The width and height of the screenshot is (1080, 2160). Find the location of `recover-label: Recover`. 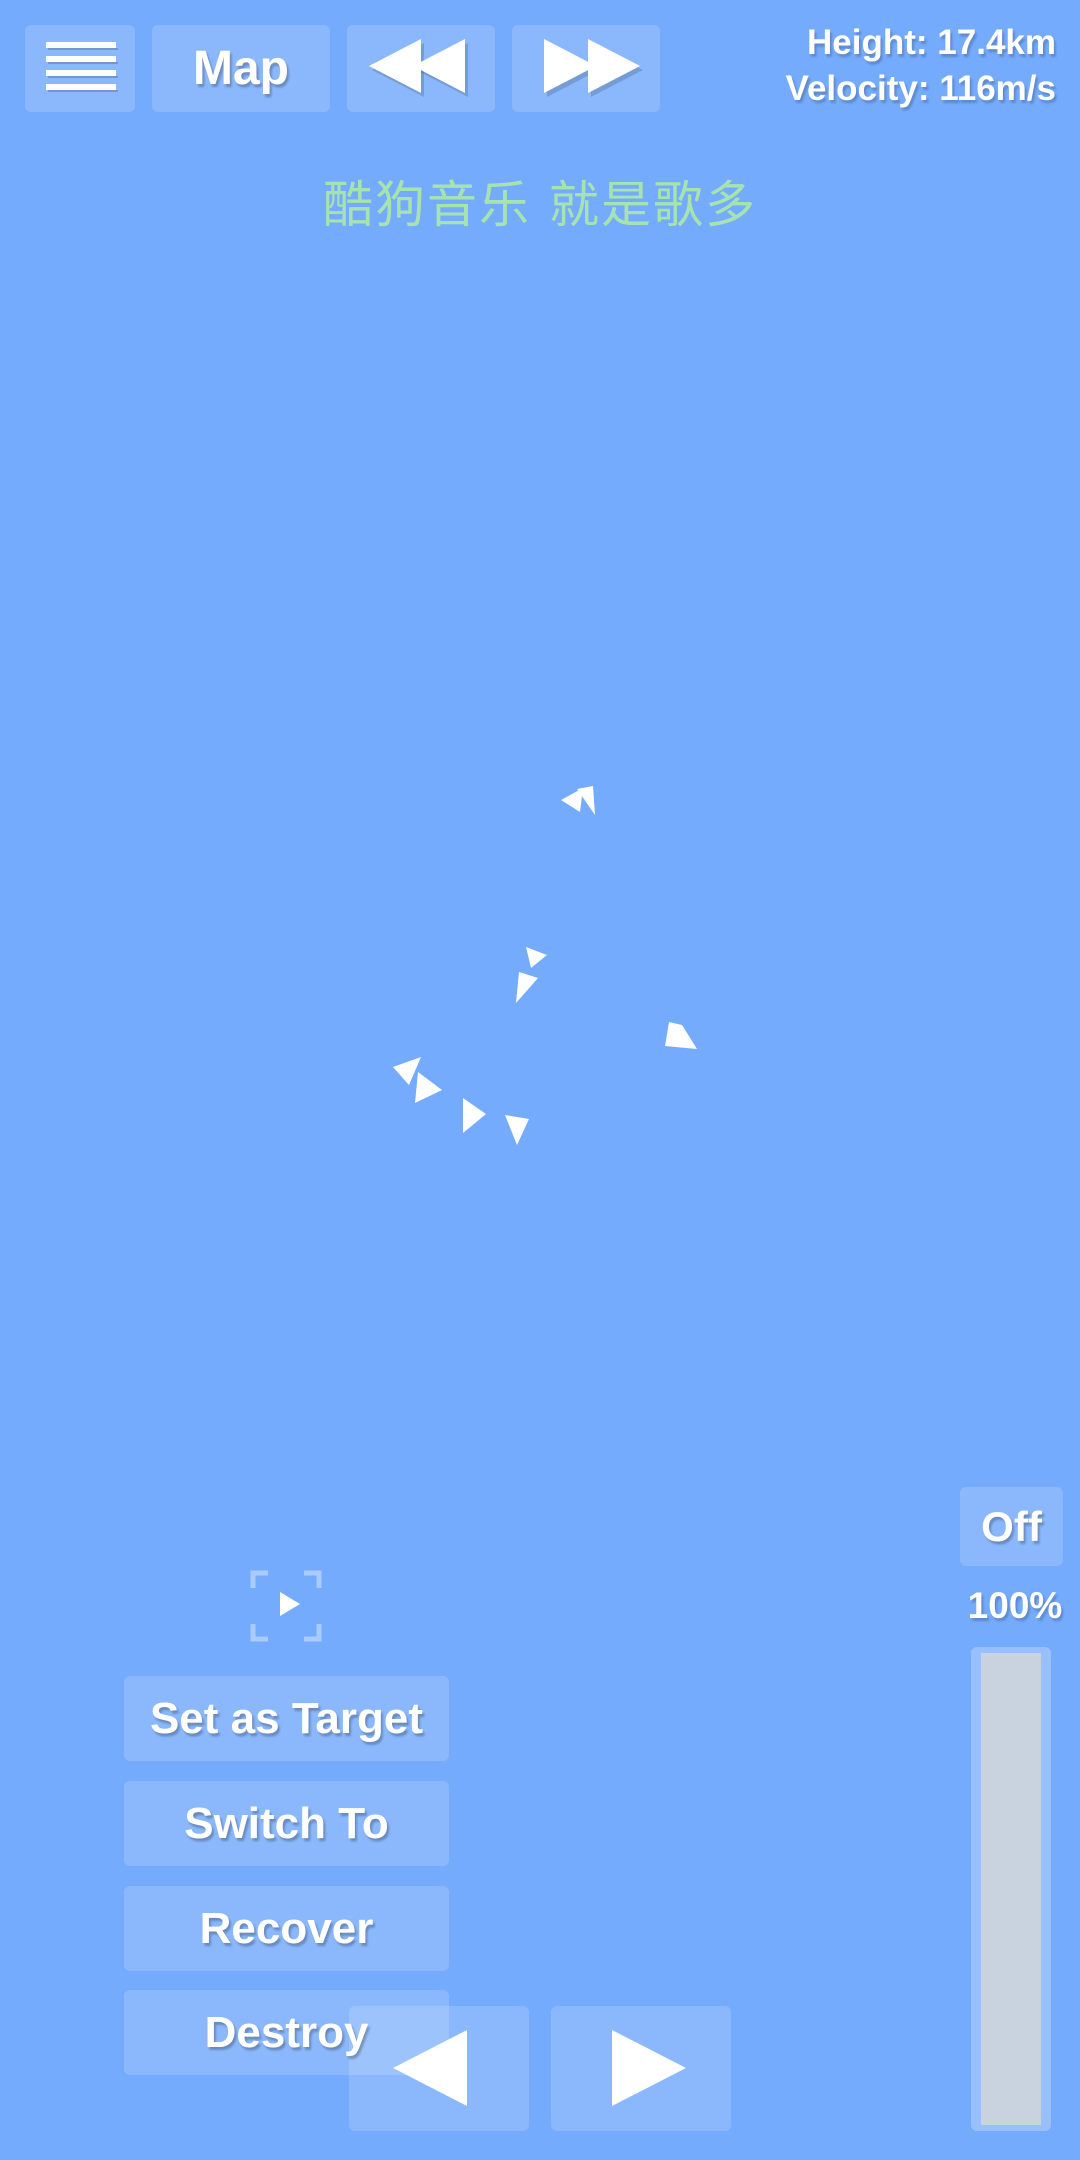

recover-label: Recover is located at coordinates (286, 1928).